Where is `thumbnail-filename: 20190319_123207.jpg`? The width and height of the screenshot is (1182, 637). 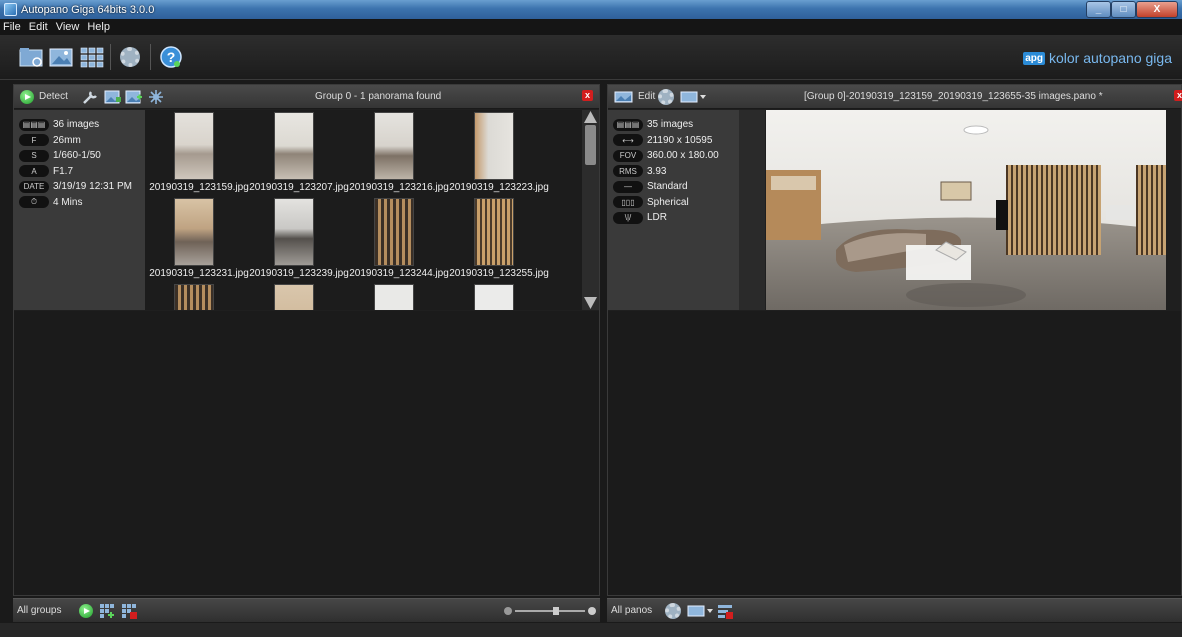 thumbnail-filename: 20190319_123207.jpg is located at coordinates (299, 187).